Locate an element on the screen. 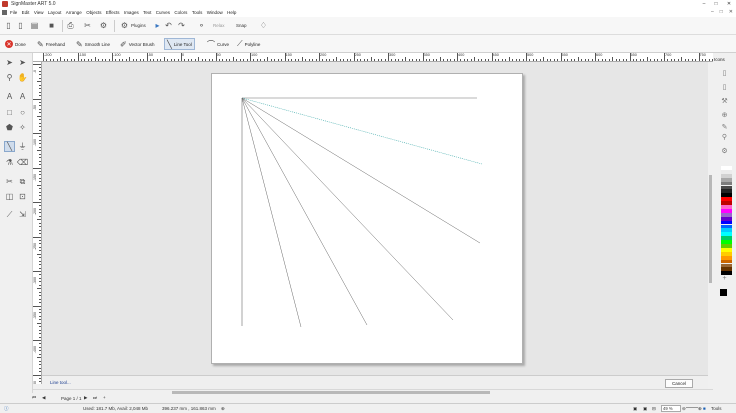  menu-tools: Tools is located at coordinates (197, 12).